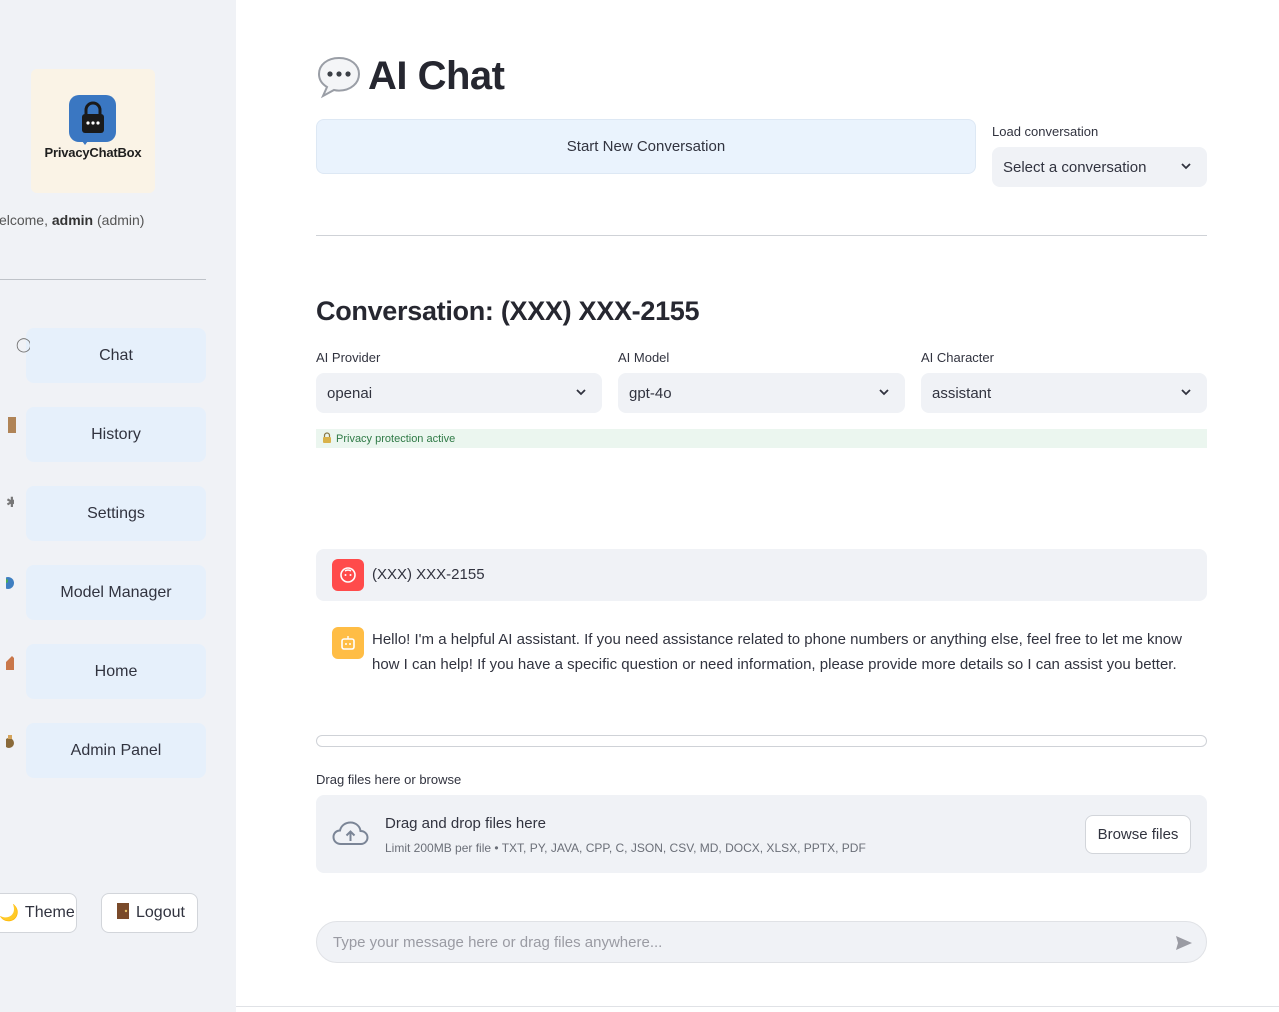 The height and width of the screenshot is (1012, 1279). I want to click on chat-input, so click(743, 942).